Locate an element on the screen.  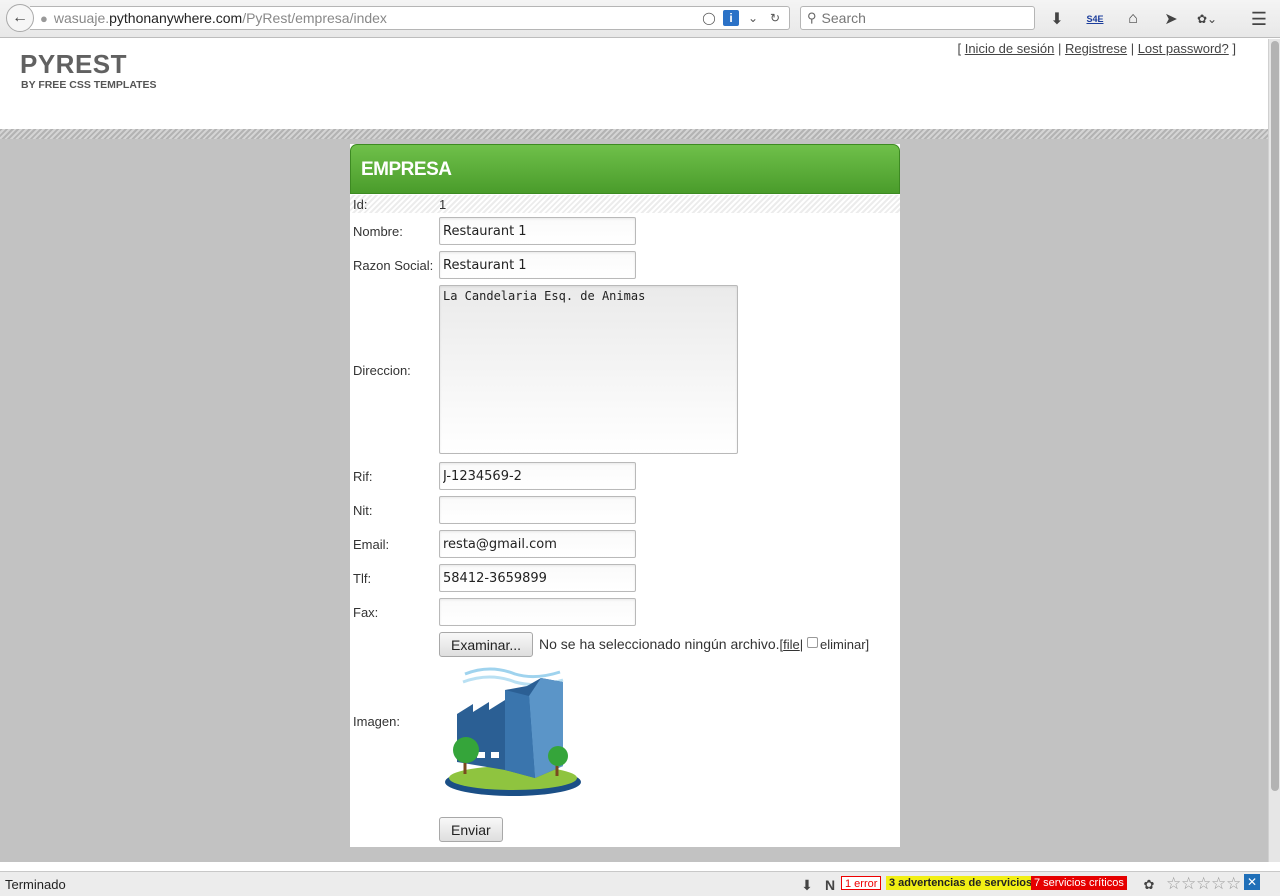
site-subtitle: BY FREE CSS TEMPLATES is located at coordinates (89, 85).